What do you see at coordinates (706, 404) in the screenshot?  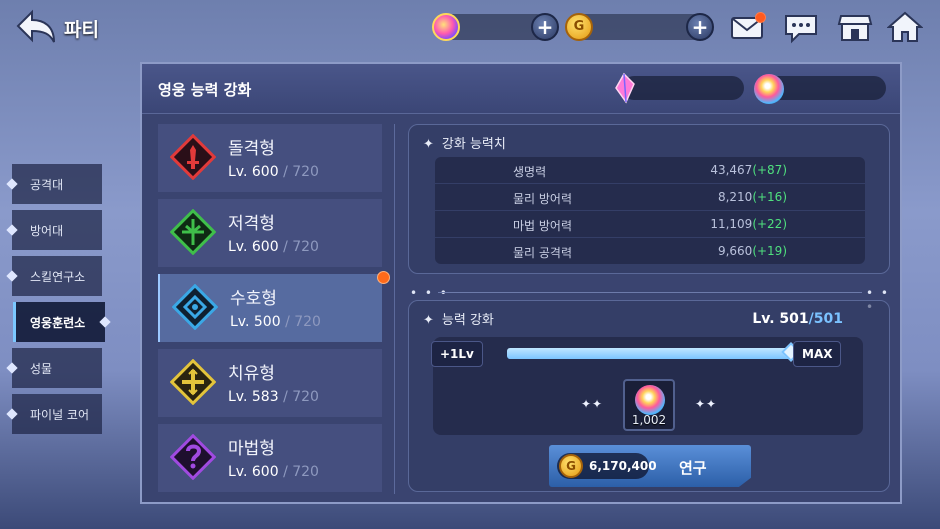 I see `sparkle-right: ✦✦` at bounding box center [706, 404].